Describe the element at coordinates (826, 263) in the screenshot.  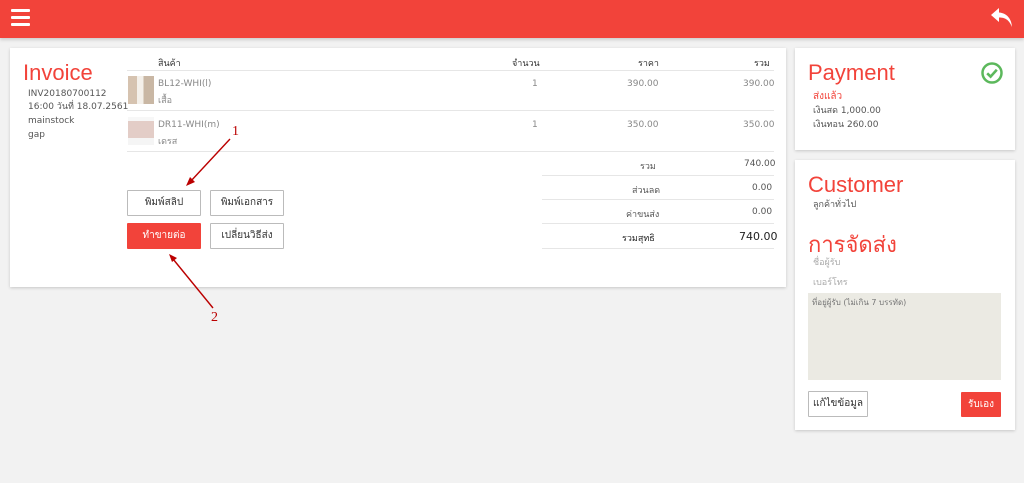
I see `receiver-name-field: ชื่อผู้รับ` at that location.